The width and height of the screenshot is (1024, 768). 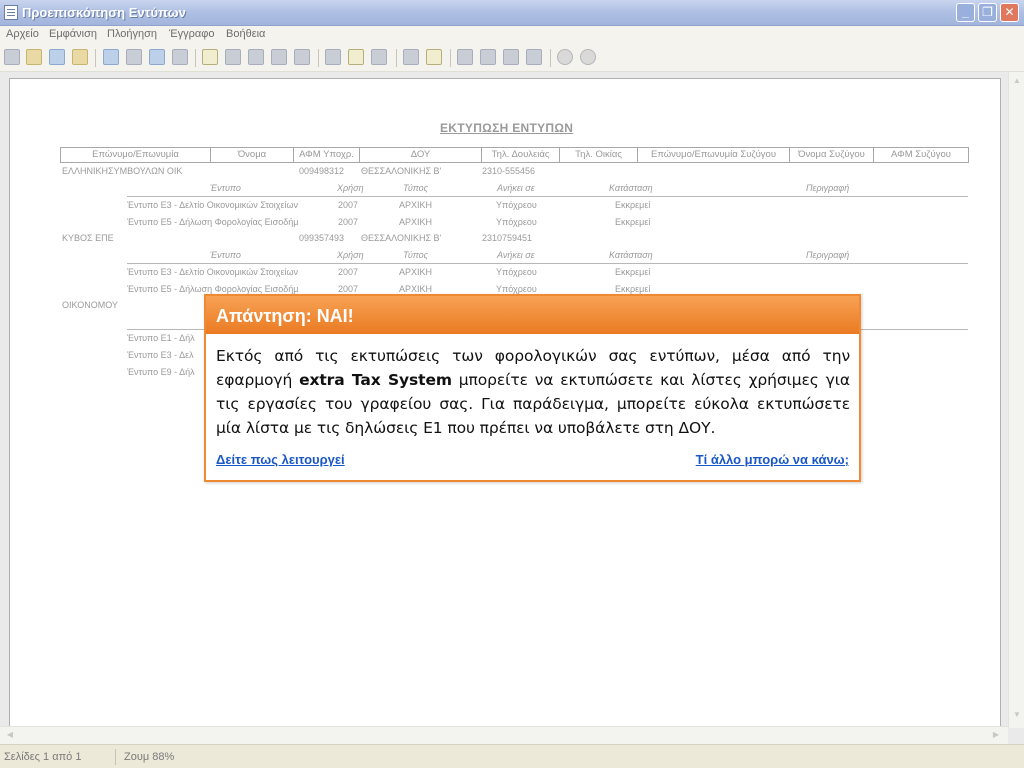 What do you see at coordinates (599, 155) in the screenshot?
I see `column-header: Τηλ. Οικίας` at bounding box center [599, 155].